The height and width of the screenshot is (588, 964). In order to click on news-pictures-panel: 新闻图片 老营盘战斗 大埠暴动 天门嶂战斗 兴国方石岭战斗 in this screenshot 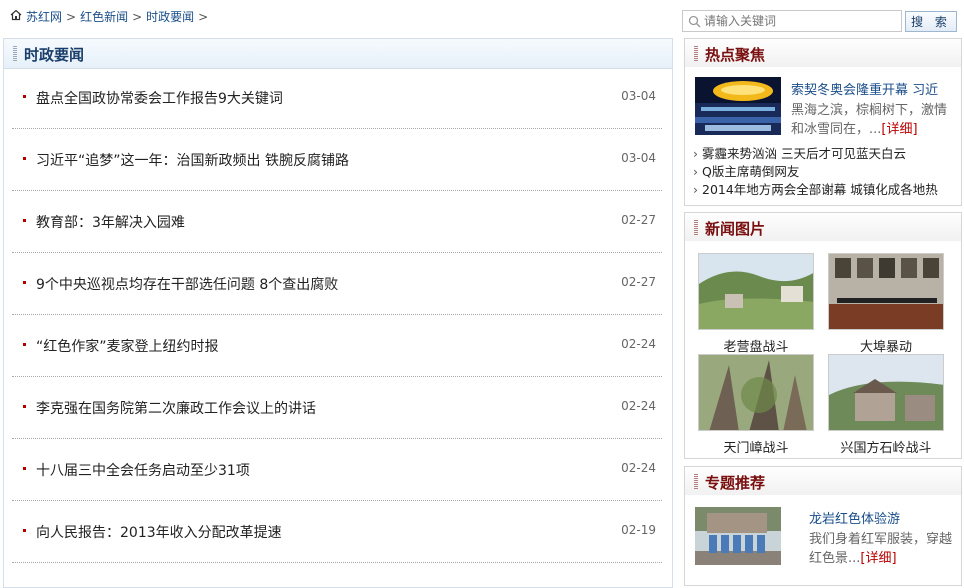, I will do `click(823, 335)`.